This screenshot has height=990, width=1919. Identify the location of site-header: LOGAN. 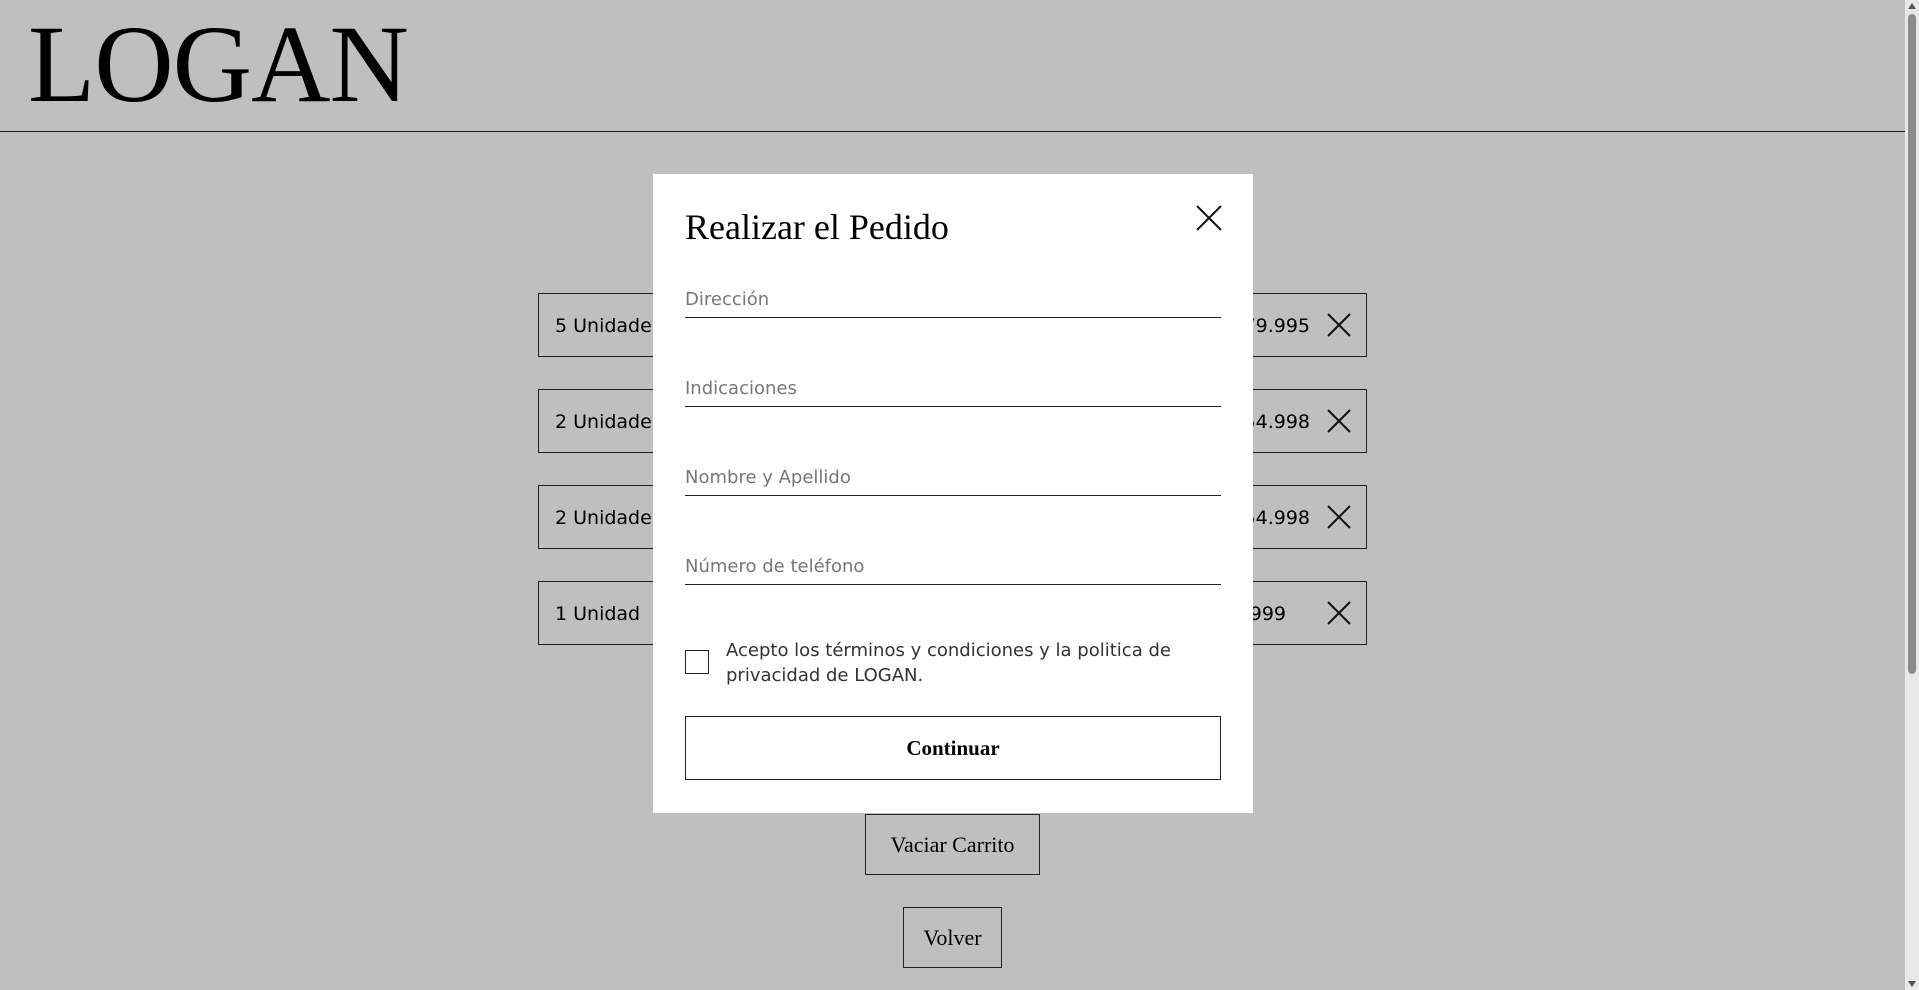
(952, 66).